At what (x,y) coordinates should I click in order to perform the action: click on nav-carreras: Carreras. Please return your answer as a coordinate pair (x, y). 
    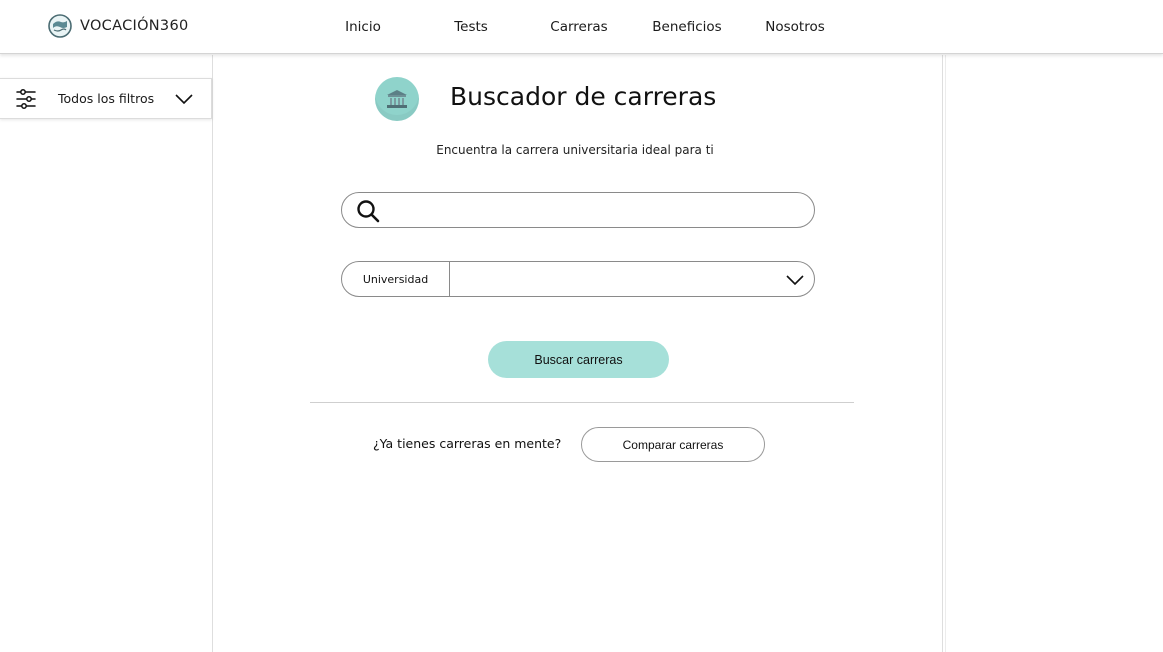
    Looking at the image, I should click on (579, 27).